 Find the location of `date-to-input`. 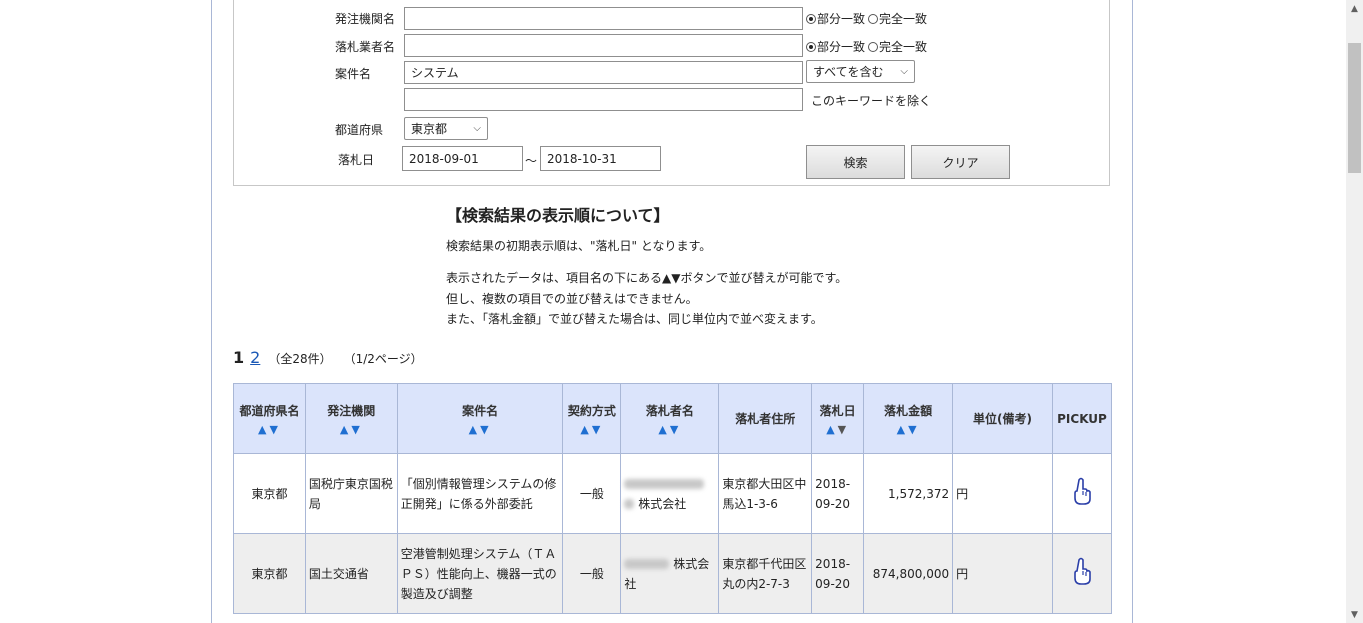

date-to-input is located at coordinates (600, 158).